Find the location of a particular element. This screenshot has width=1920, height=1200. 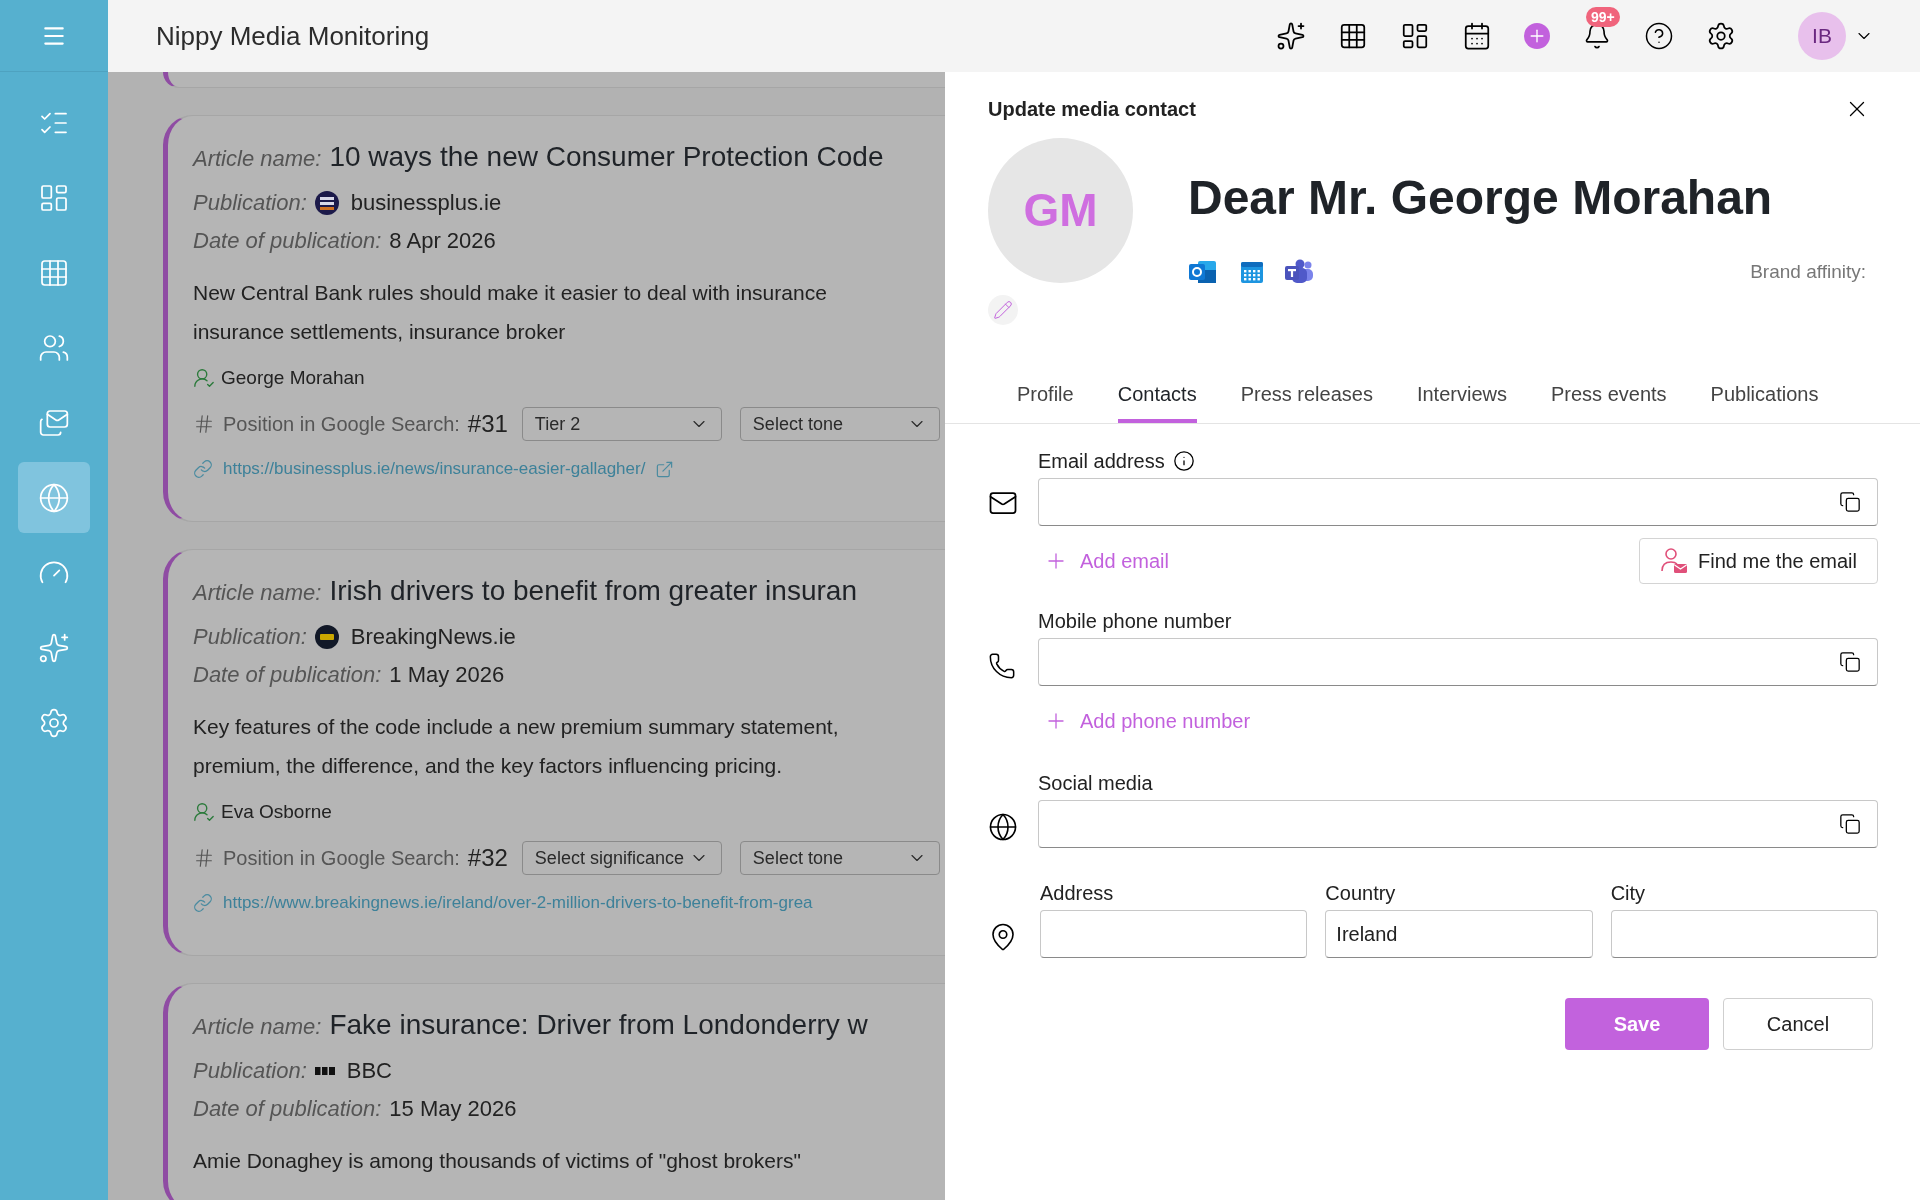

contact-avatar: GM is located at coordinates (1060, 210).